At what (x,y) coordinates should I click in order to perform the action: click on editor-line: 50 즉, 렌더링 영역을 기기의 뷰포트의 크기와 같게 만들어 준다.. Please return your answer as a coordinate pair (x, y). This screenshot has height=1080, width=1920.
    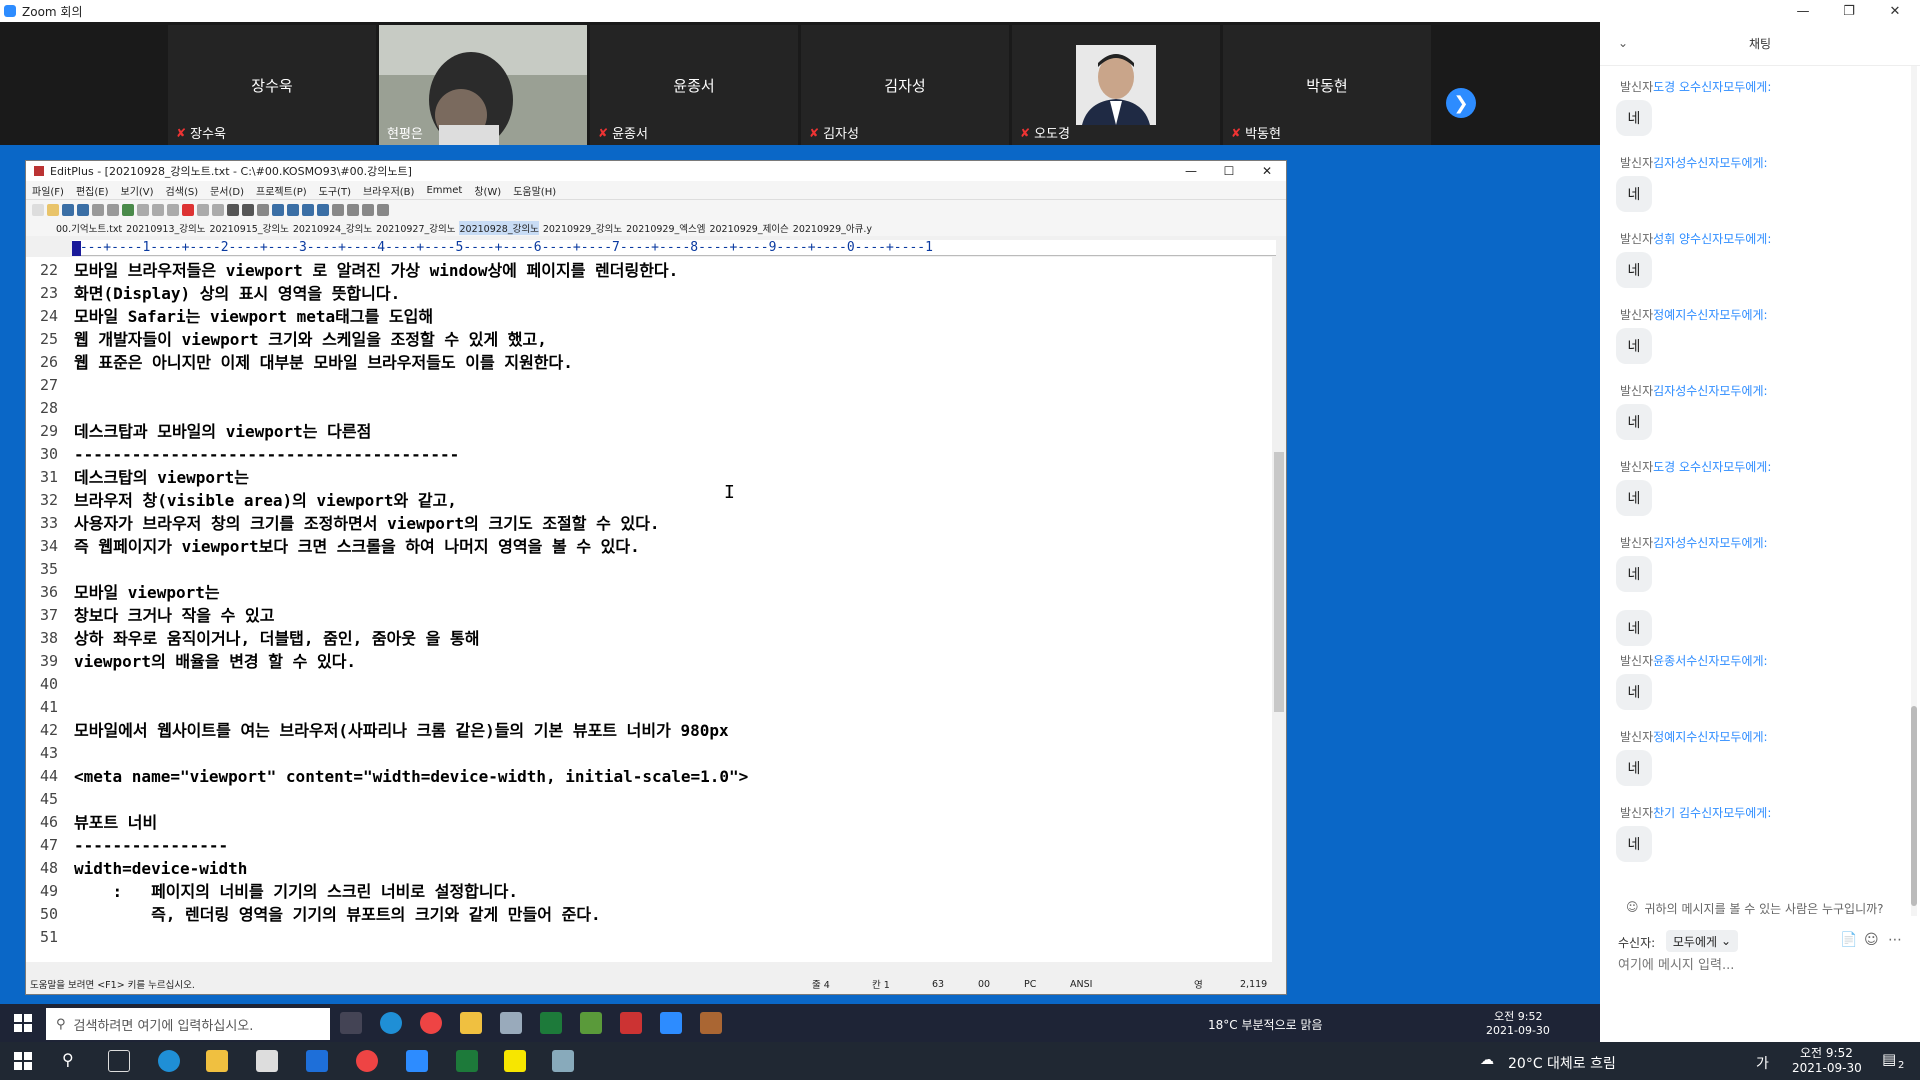
    Looking at the image, I should click on (646, 914).